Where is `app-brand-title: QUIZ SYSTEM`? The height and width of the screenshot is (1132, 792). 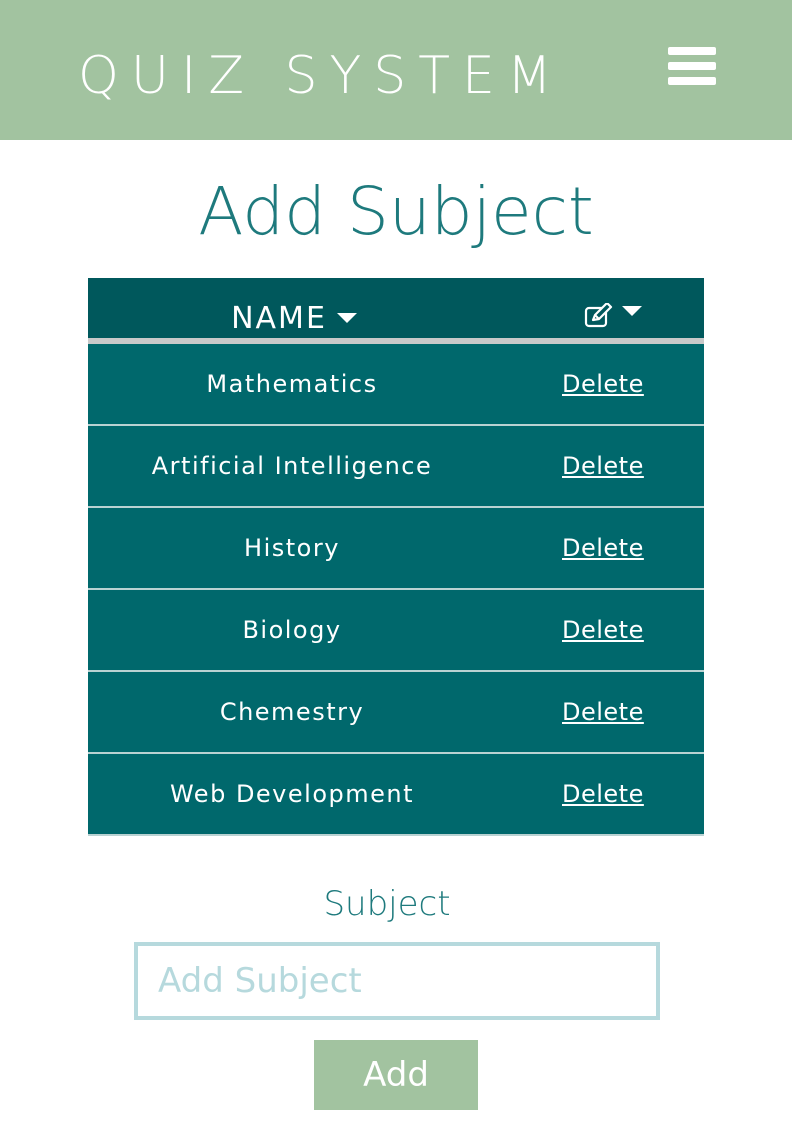 app-brand-title: QUIZ SYSTEM is located at coordinates (321, 76).